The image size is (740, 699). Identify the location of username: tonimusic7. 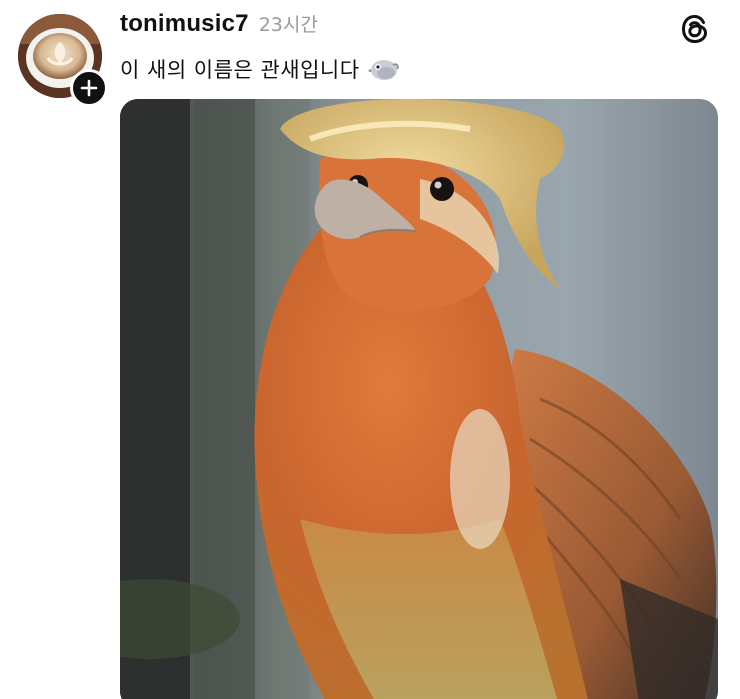
(184, 24).